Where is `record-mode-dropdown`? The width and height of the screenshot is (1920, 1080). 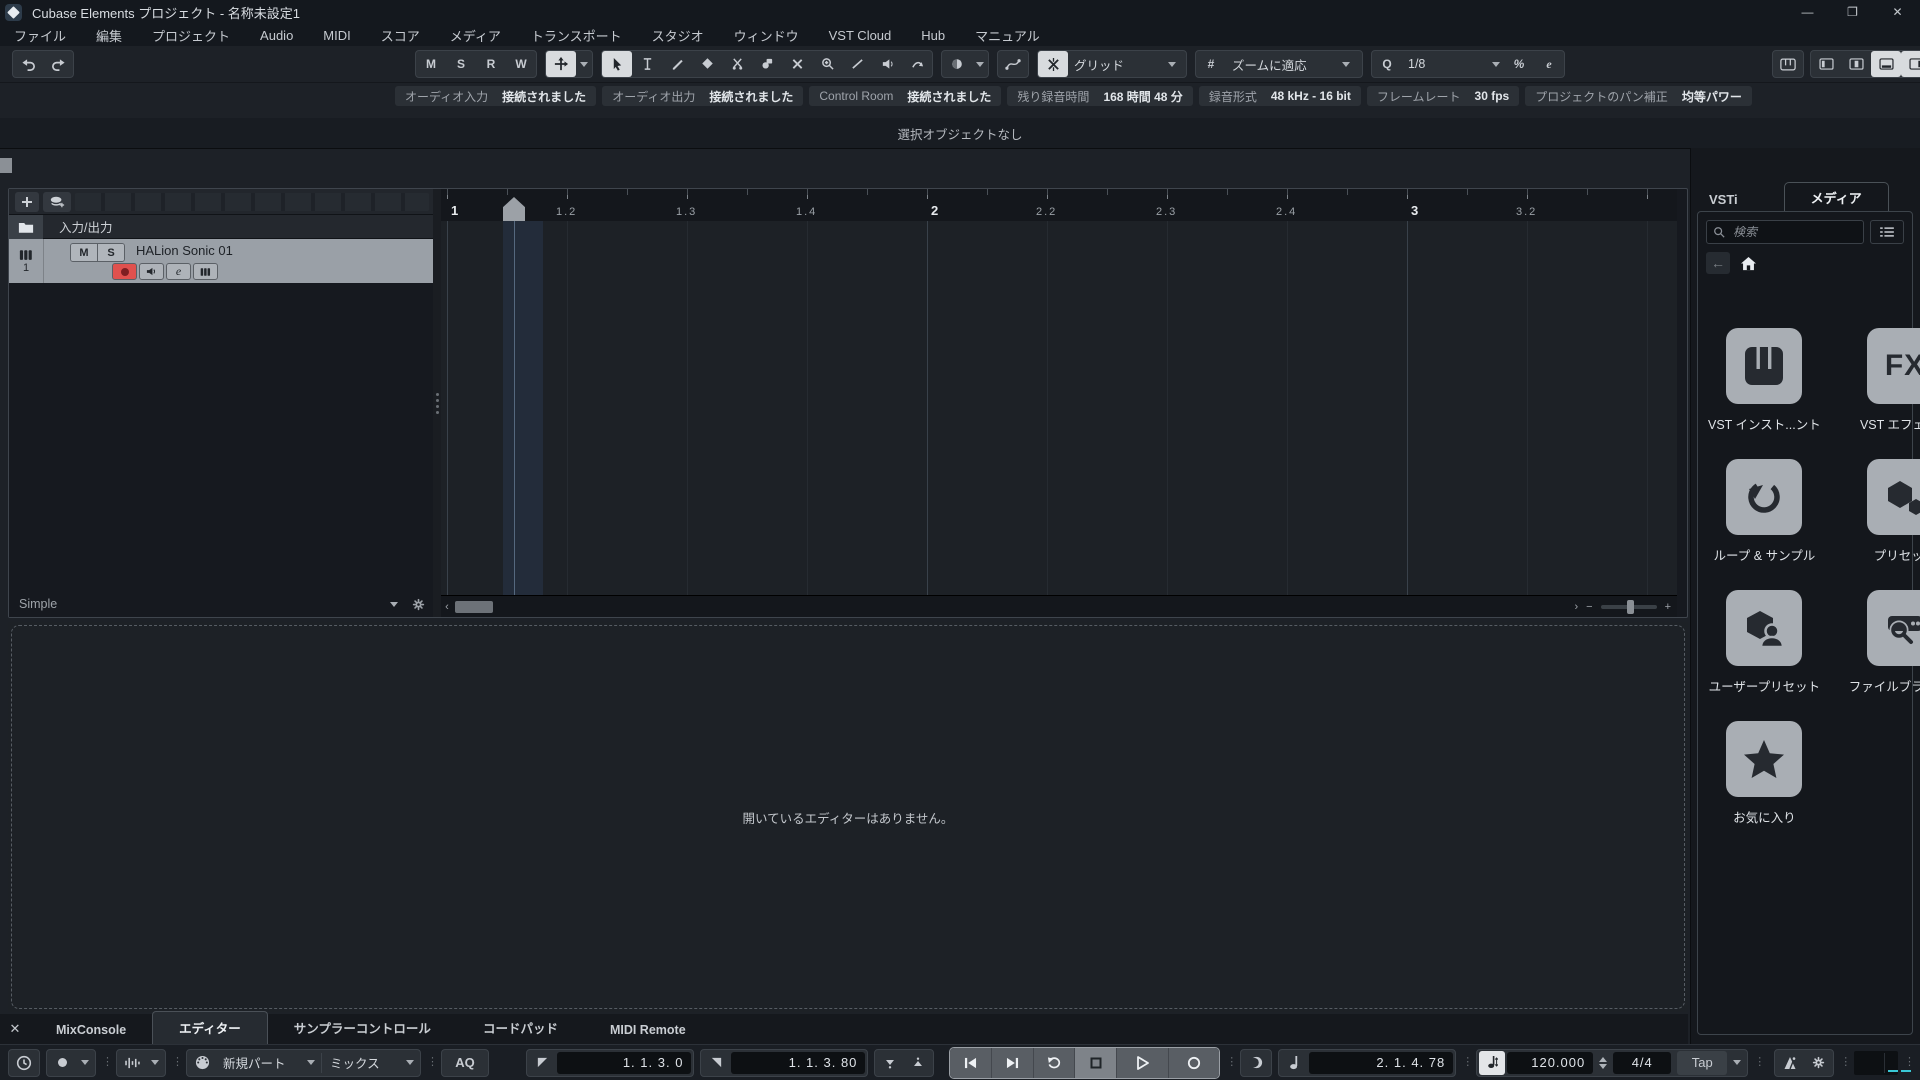 record-mode-dropdown is located at coordinates (85, 1062).